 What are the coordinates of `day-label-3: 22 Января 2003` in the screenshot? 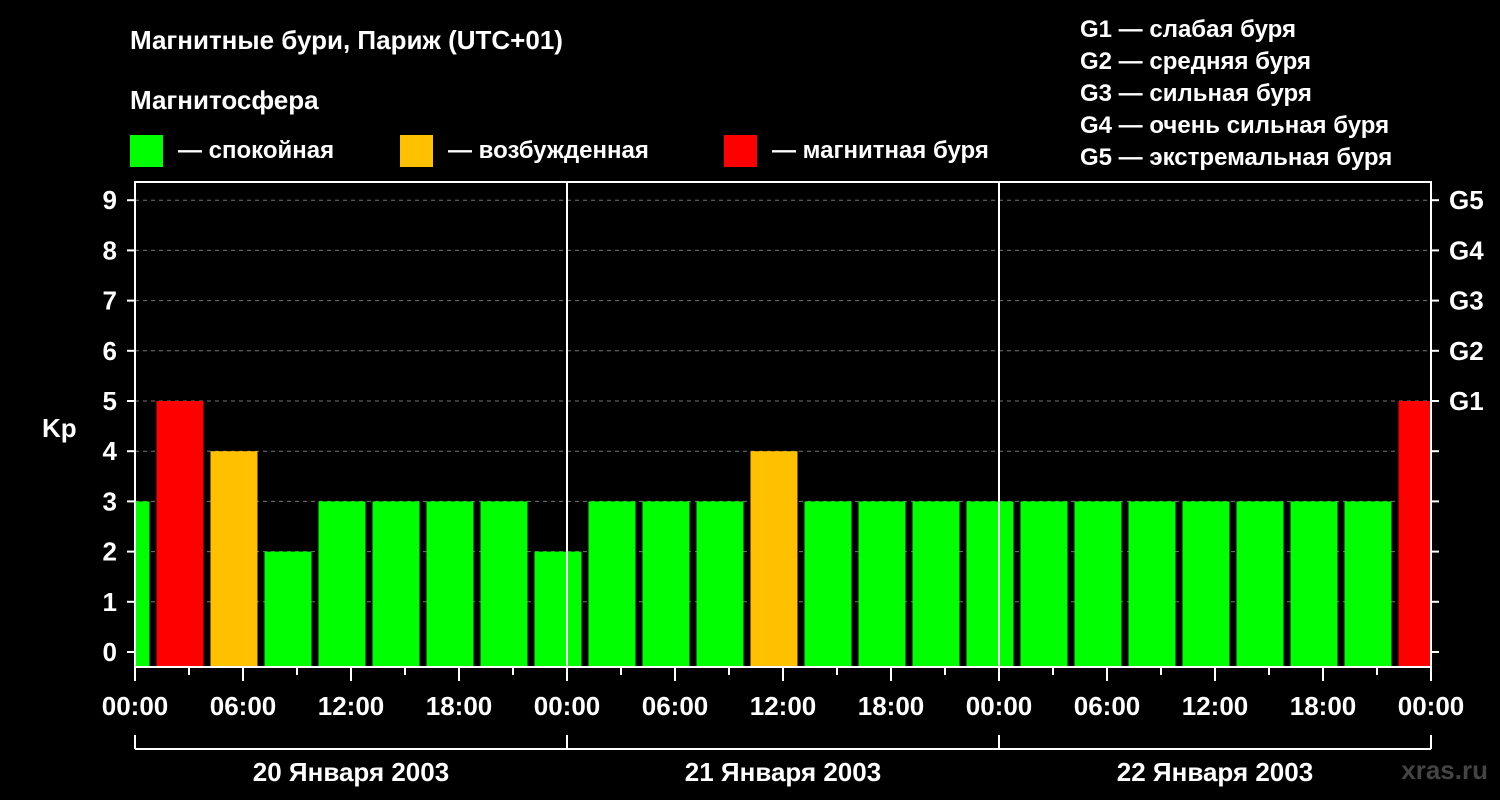 It's located at (1215, 772).